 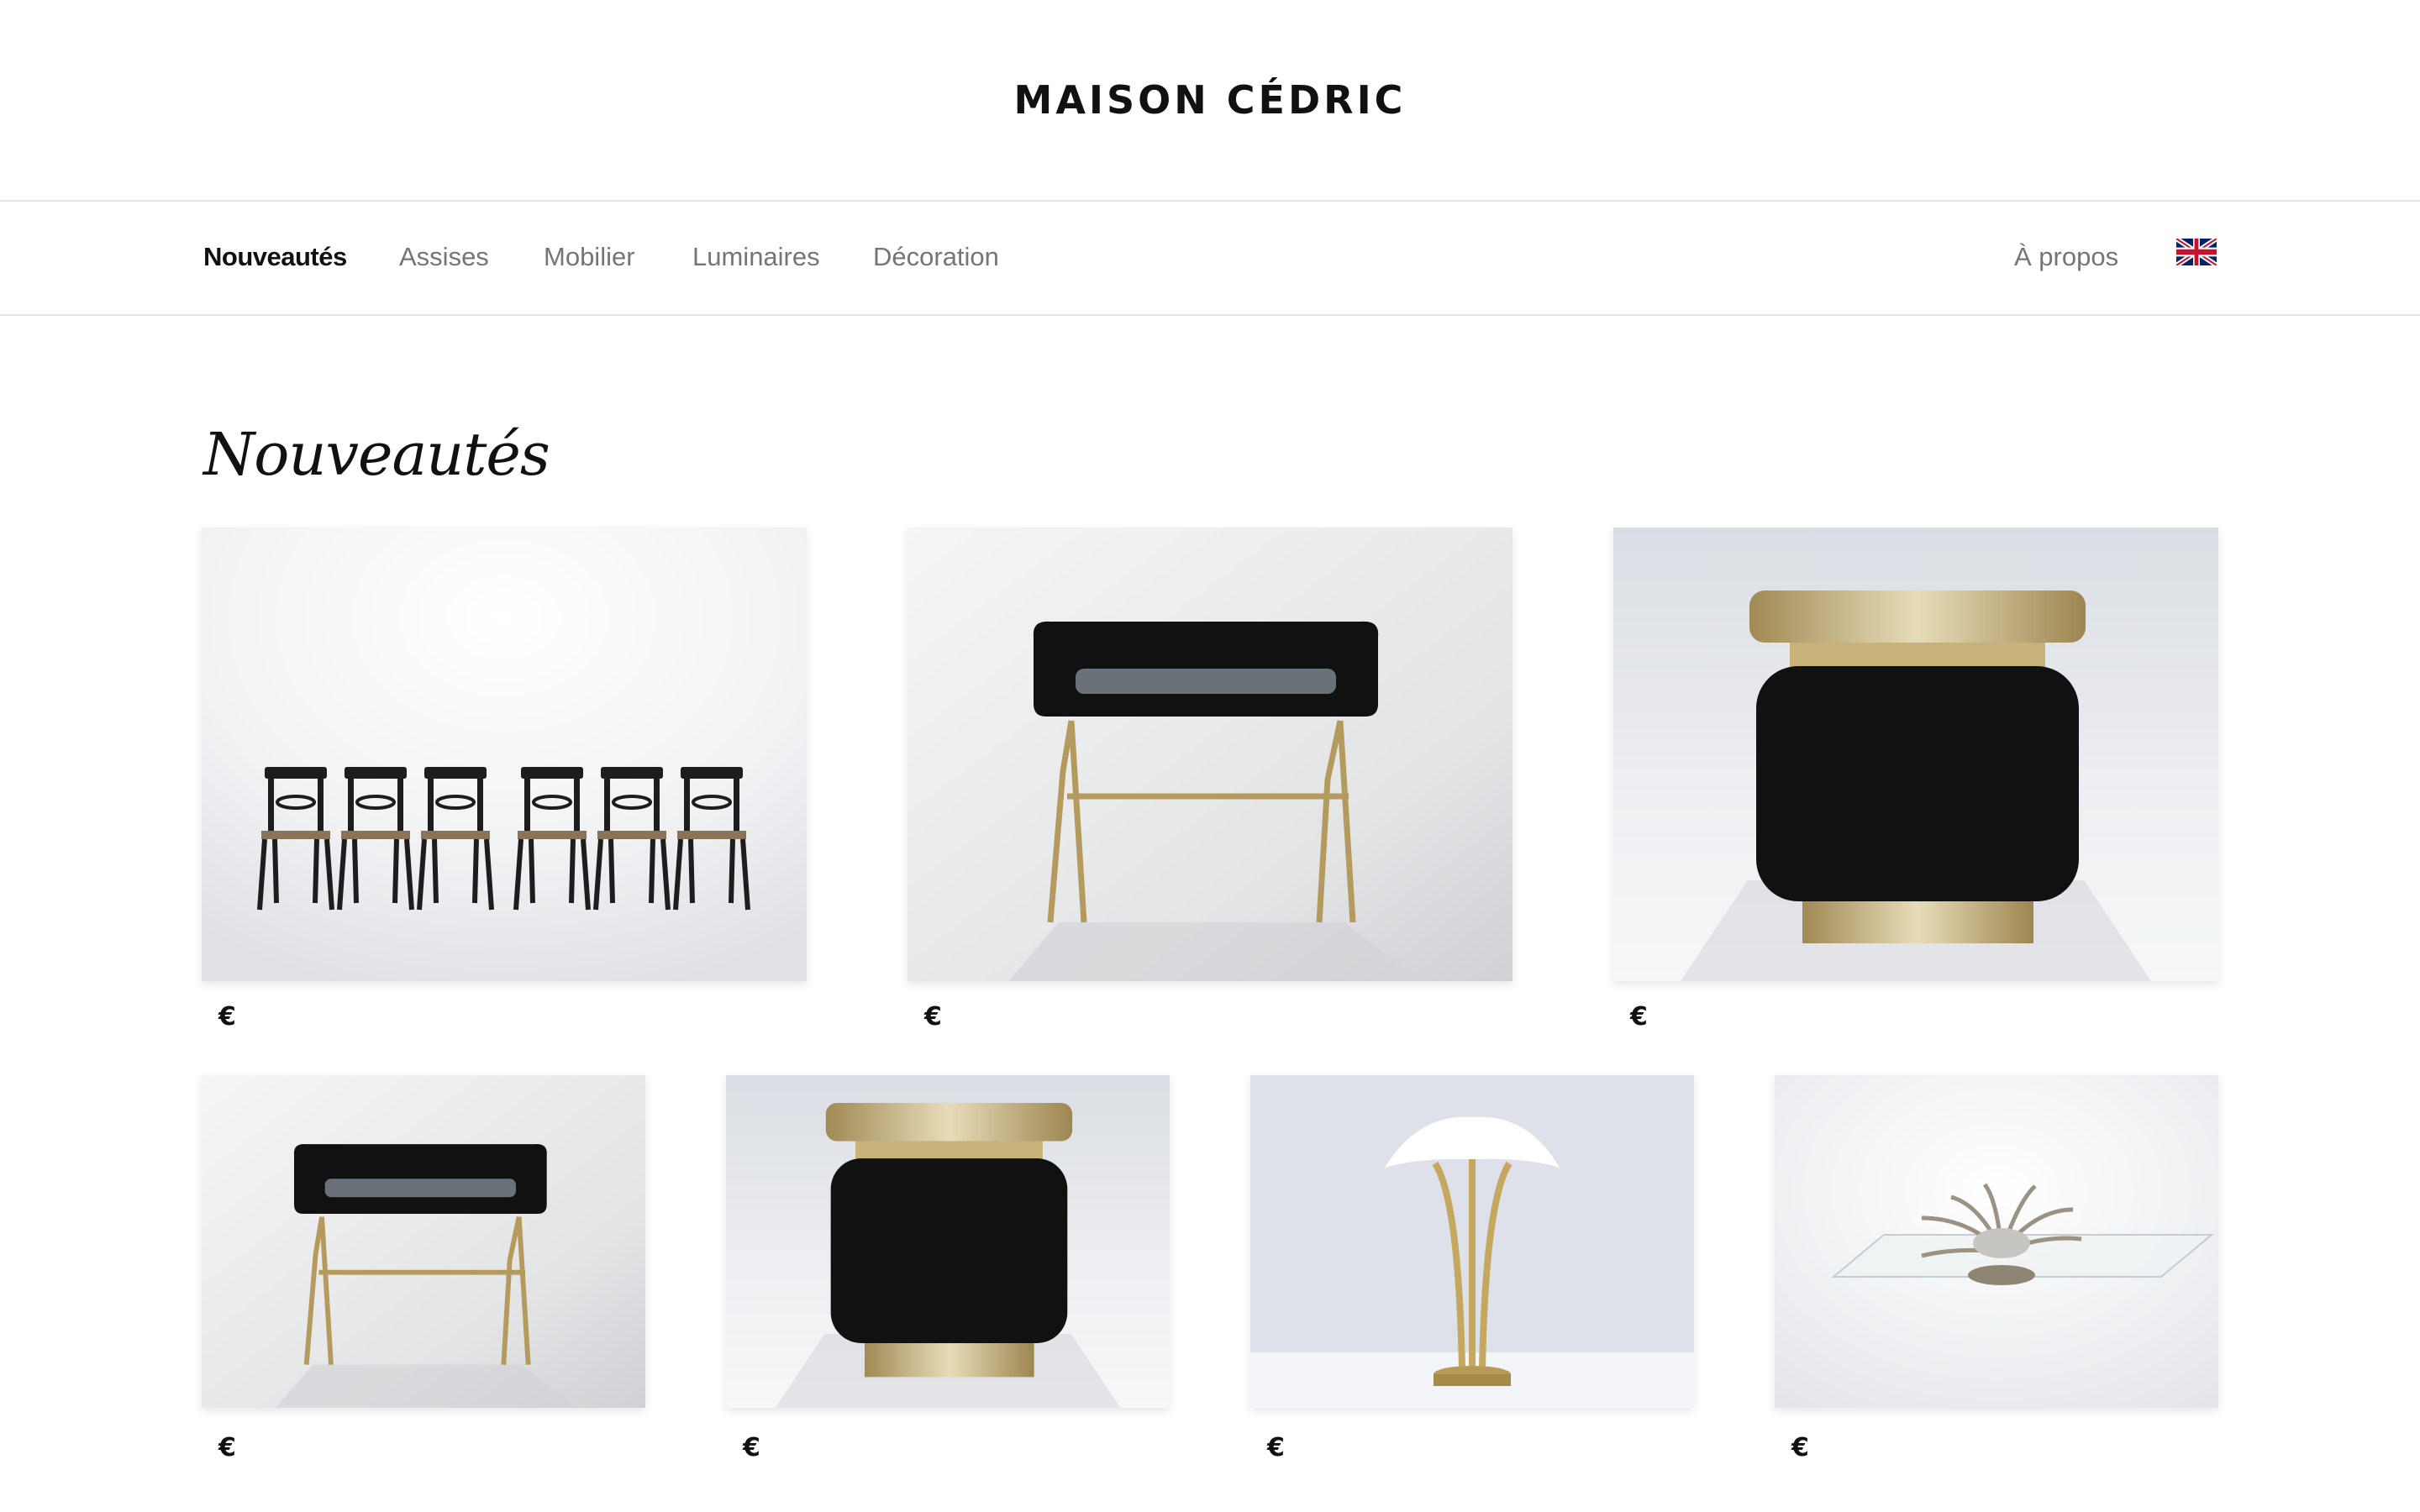 I want to click on site-header: MAISON CÉDRIC, so click(x=1210, y=101).